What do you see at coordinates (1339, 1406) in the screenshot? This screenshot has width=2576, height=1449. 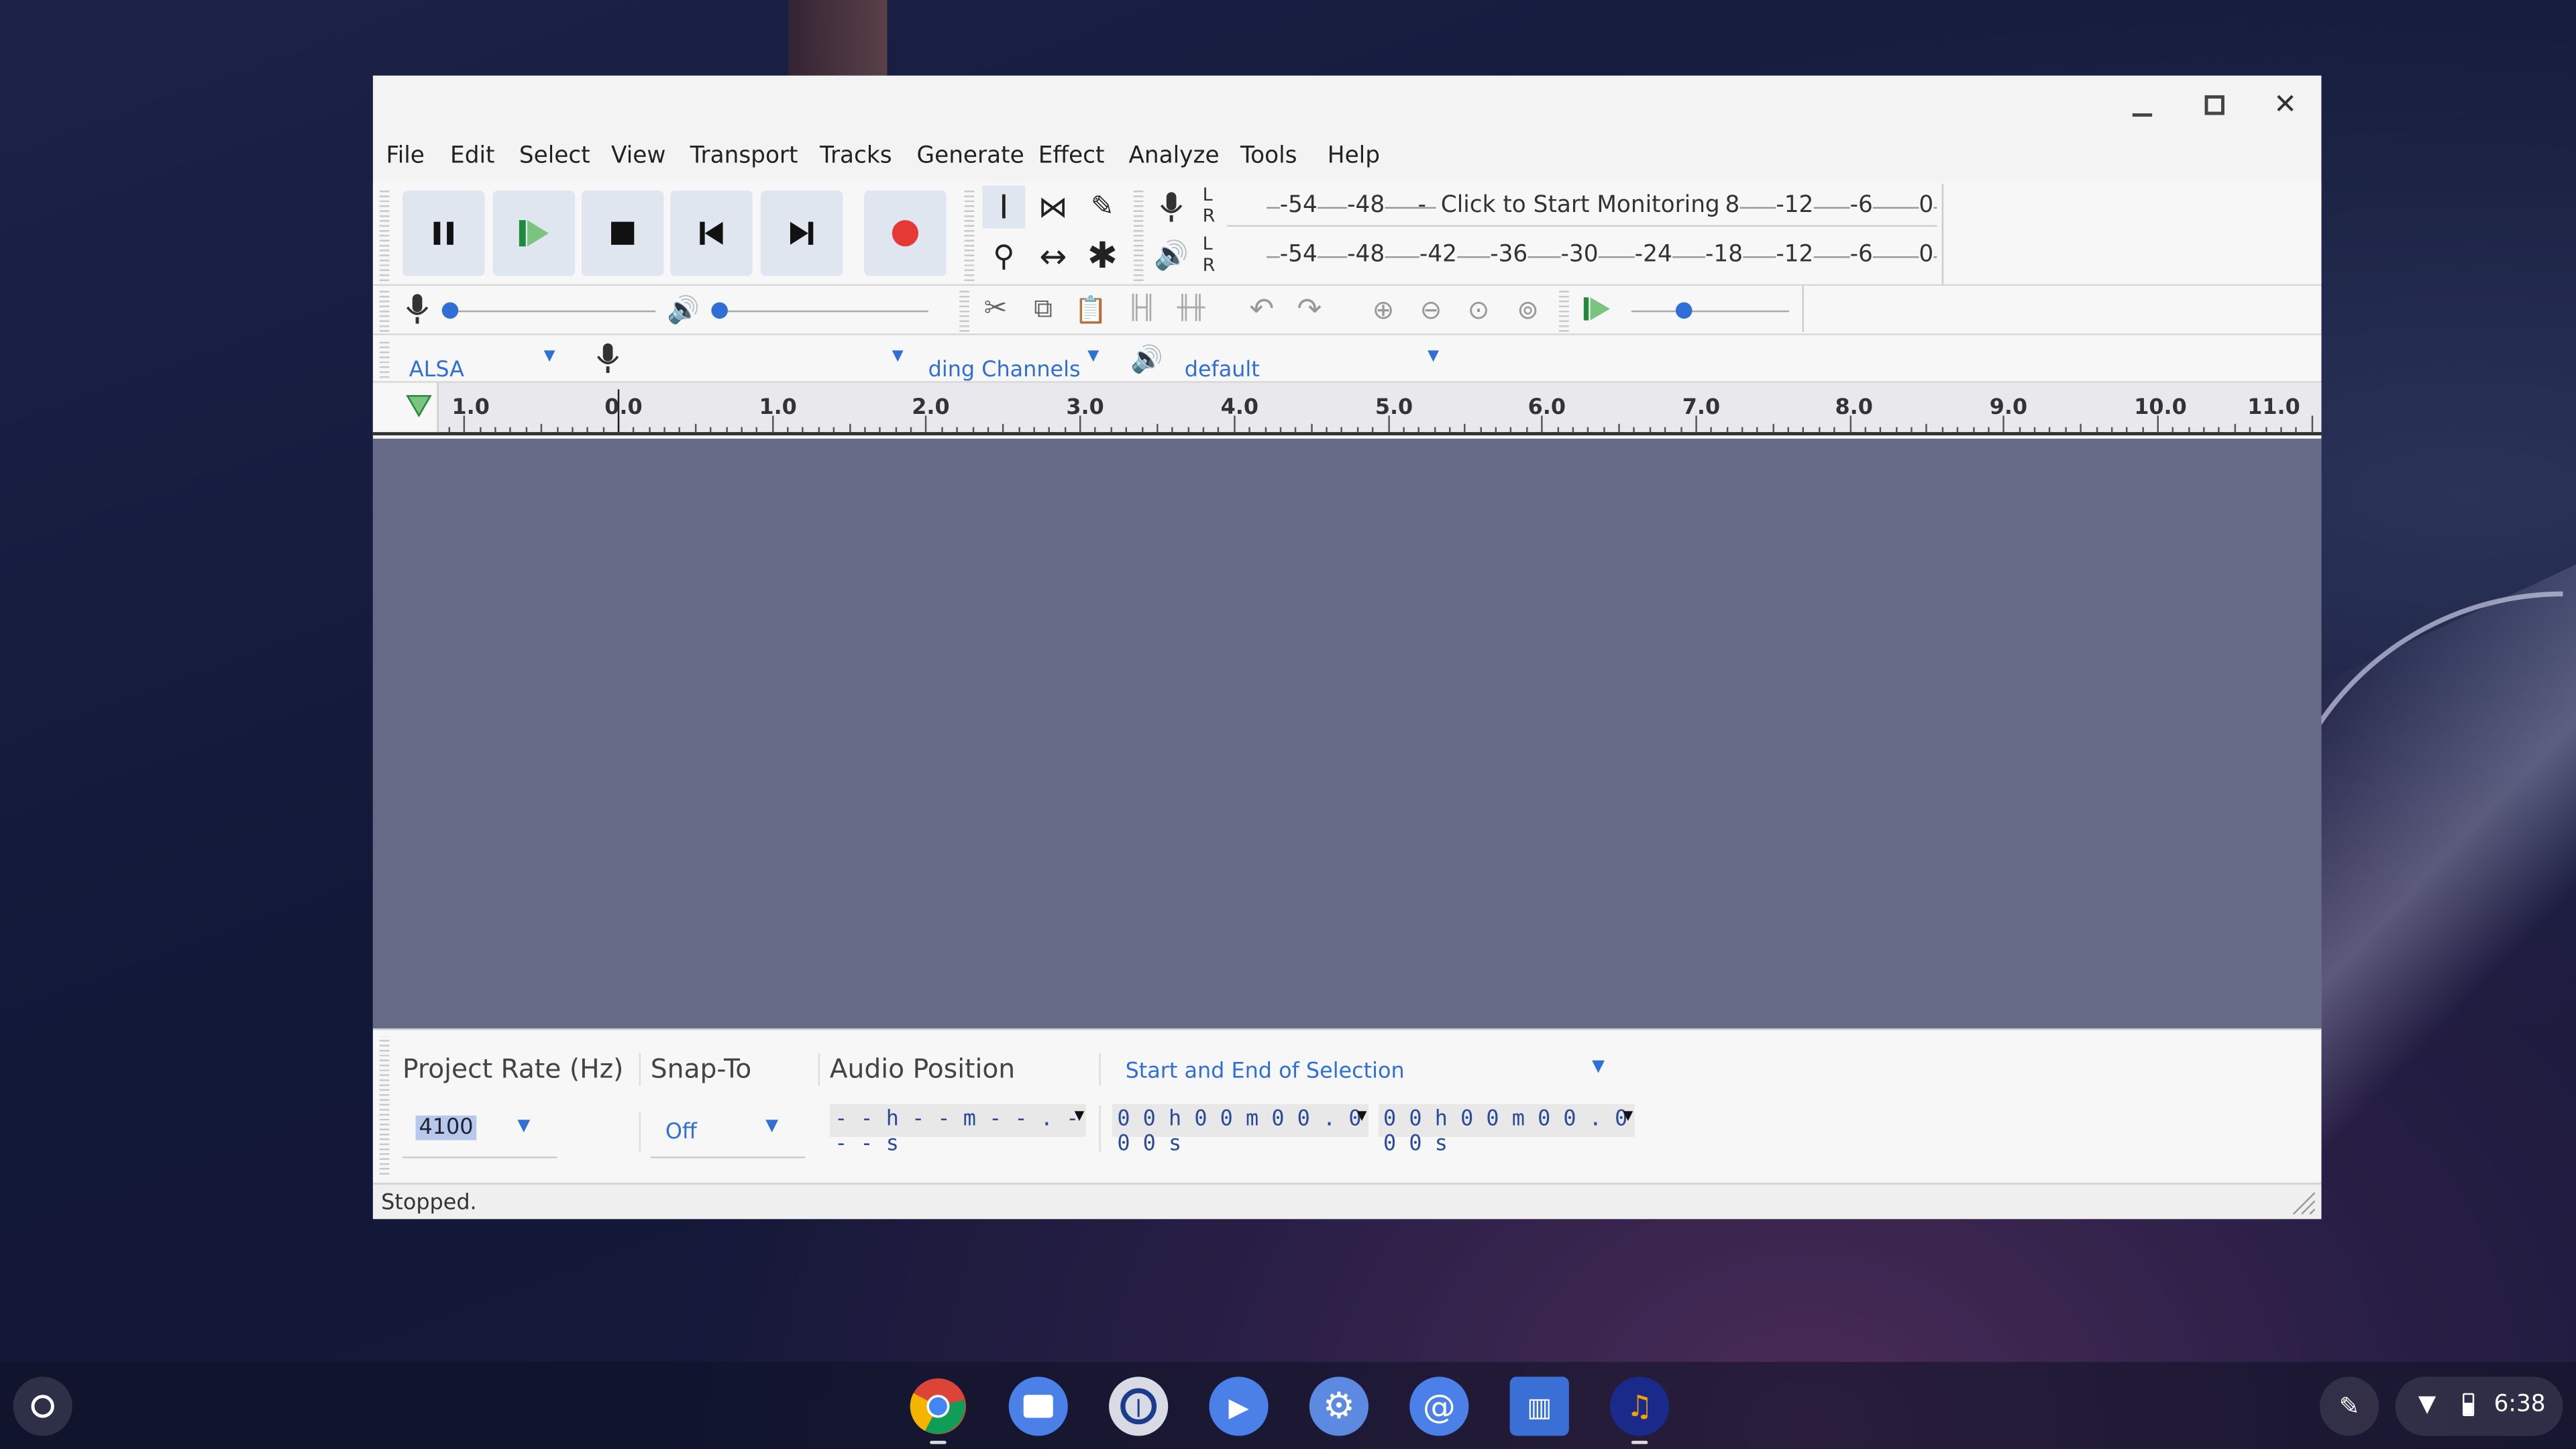 I see `settings-app: ⚙` at bounding box center [1339, 1406].